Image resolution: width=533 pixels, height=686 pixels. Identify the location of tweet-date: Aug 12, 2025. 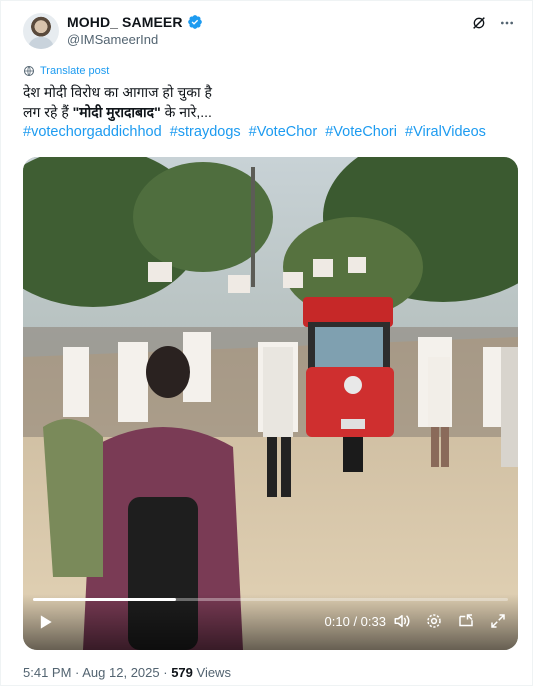
(120, 672).